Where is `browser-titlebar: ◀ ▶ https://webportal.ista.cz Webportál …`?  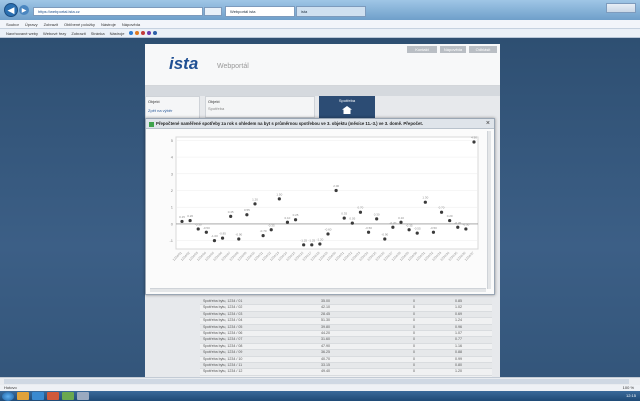
browser-titlebar: ◀ ▶ https://webportal.ista.cz Webportál … is located at coordinates (320, 10).